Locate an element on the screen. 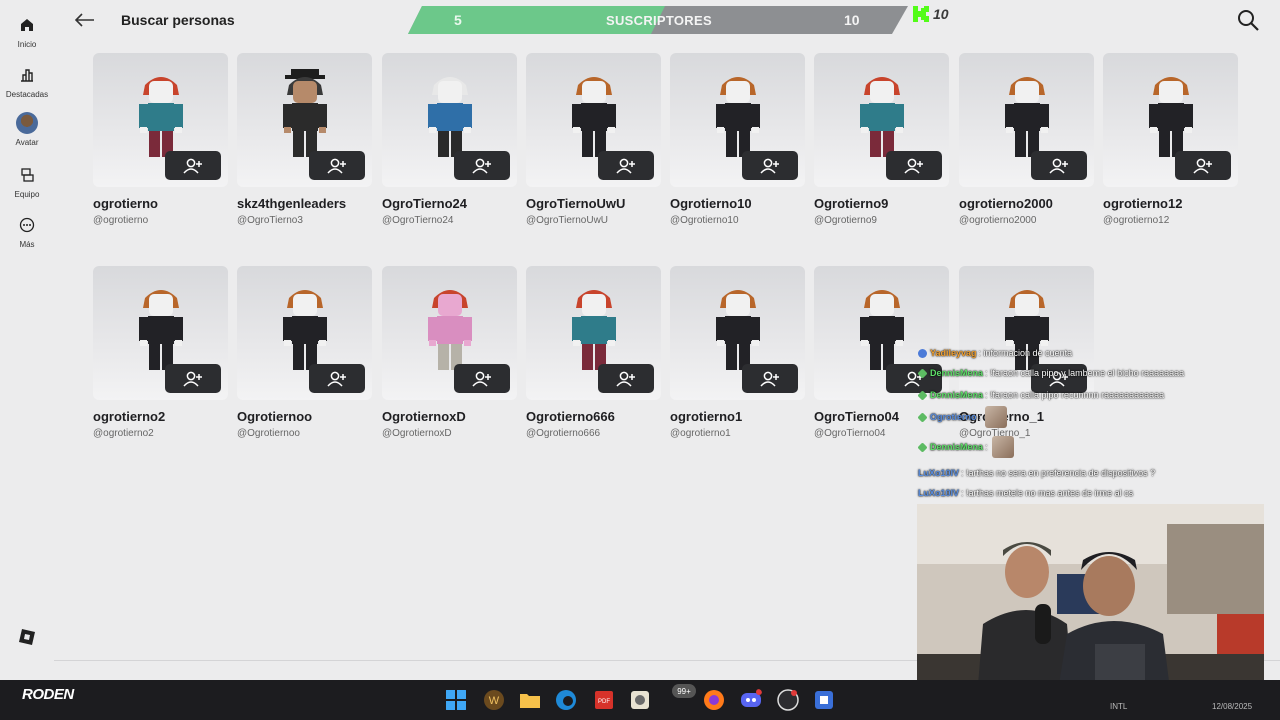 The image size is (1280, 720). person-card: ogrotierno2000 @ogrotierno2000 is located at coordinates (1026, 139).